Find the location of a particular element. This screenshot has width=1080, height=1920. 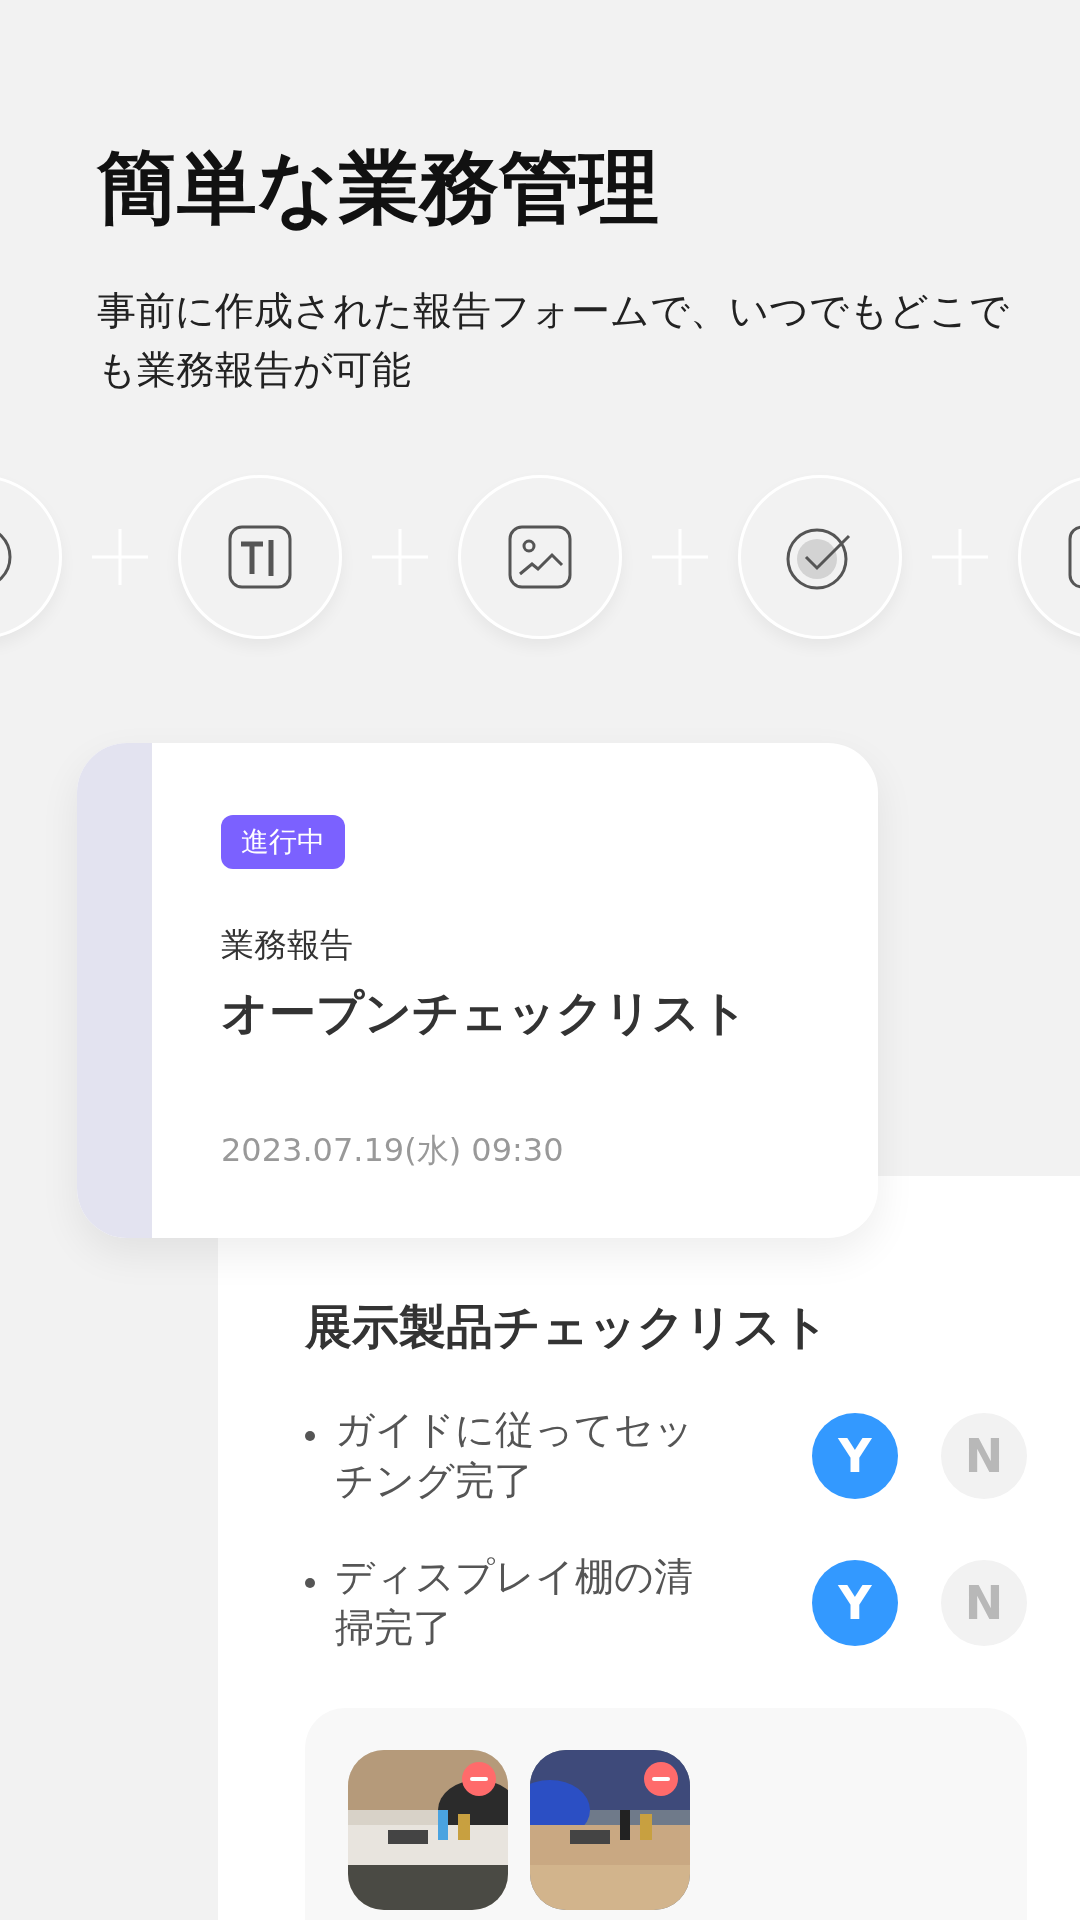

checklist-title: 展示製品チェックリスト is located at coordinates (567, 1327).